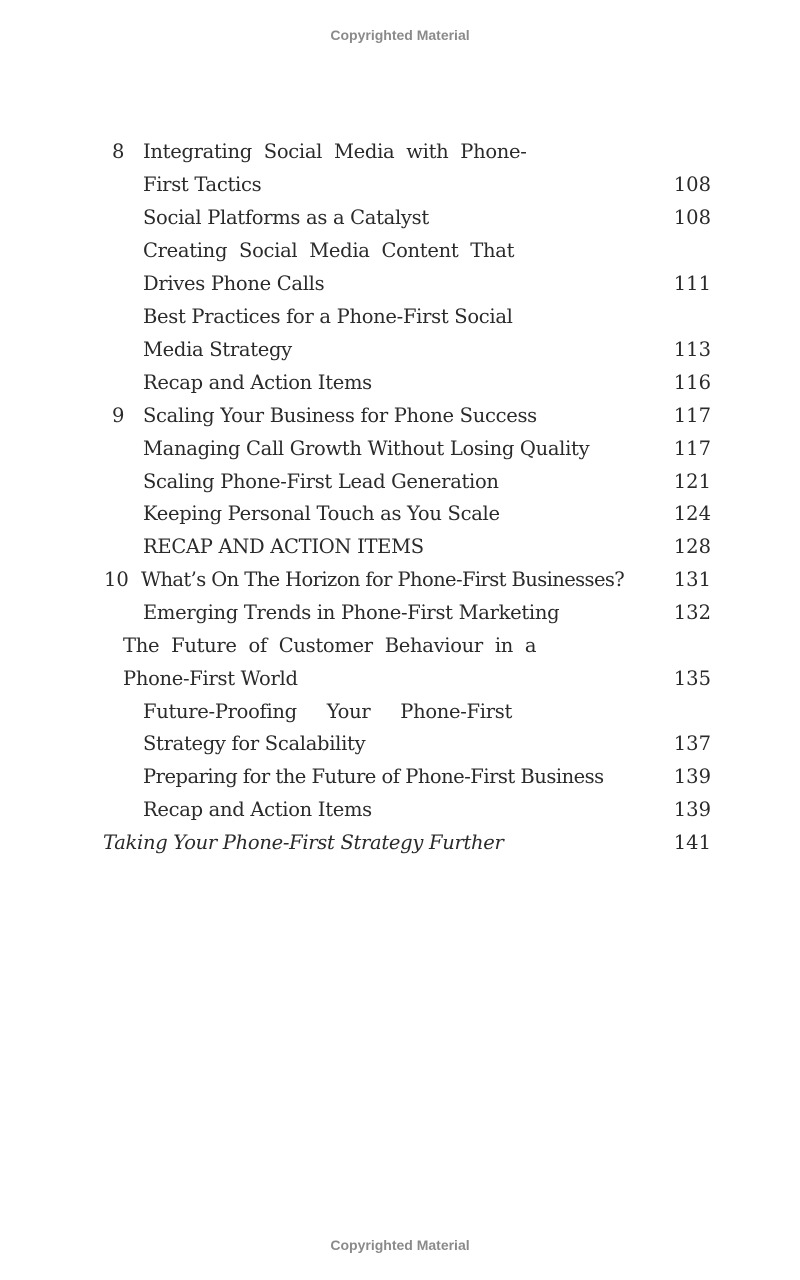 This screenshot has width=800, height=1280. Describe the element at coordinates (400, 35) in the screenshot. I see `copyright-watermark-top: Copyrighted Material` at that location.